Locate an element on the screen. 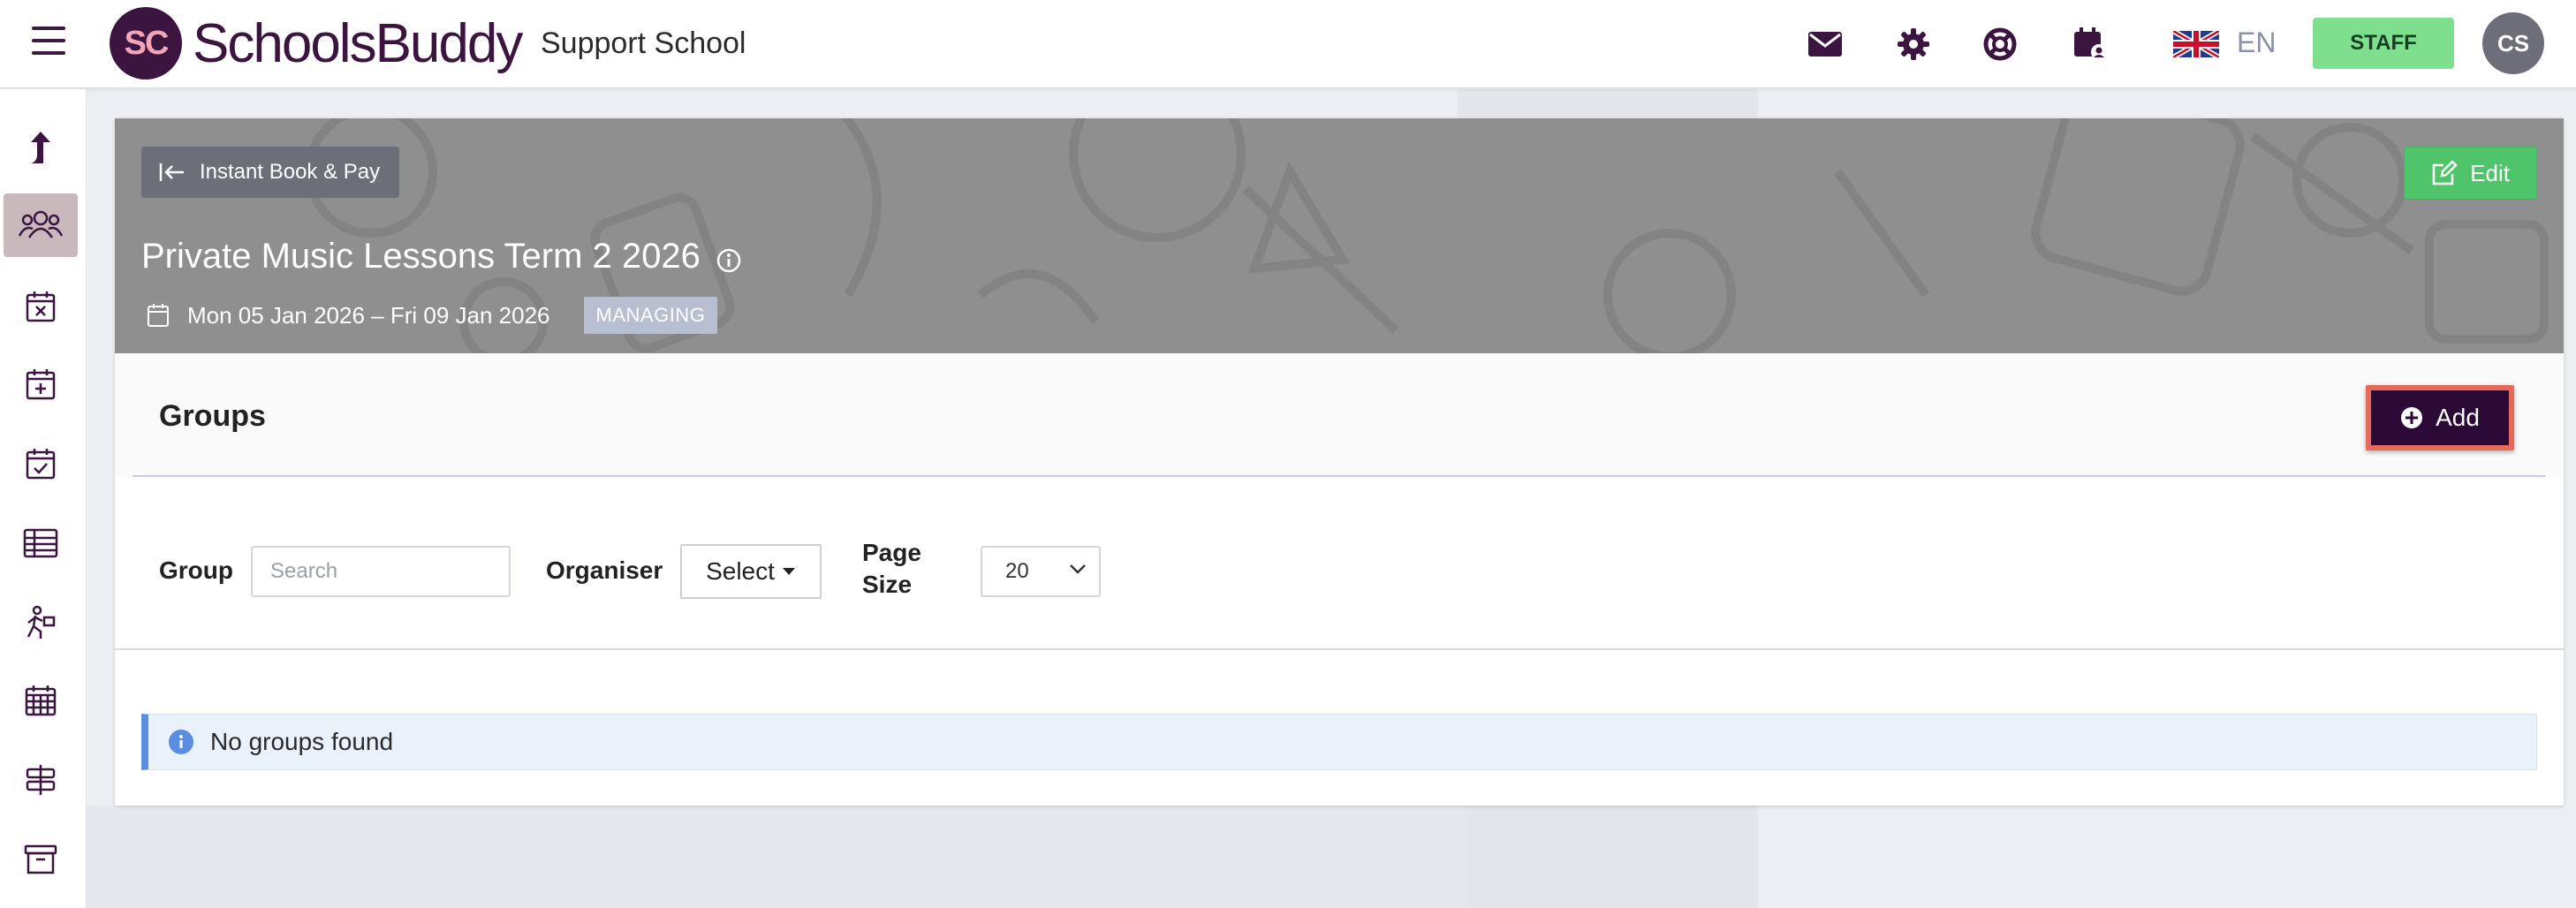 The width and height of the screenshot is (2576, 908). page-size-label: Page Size is located at coordinates (892, 569).